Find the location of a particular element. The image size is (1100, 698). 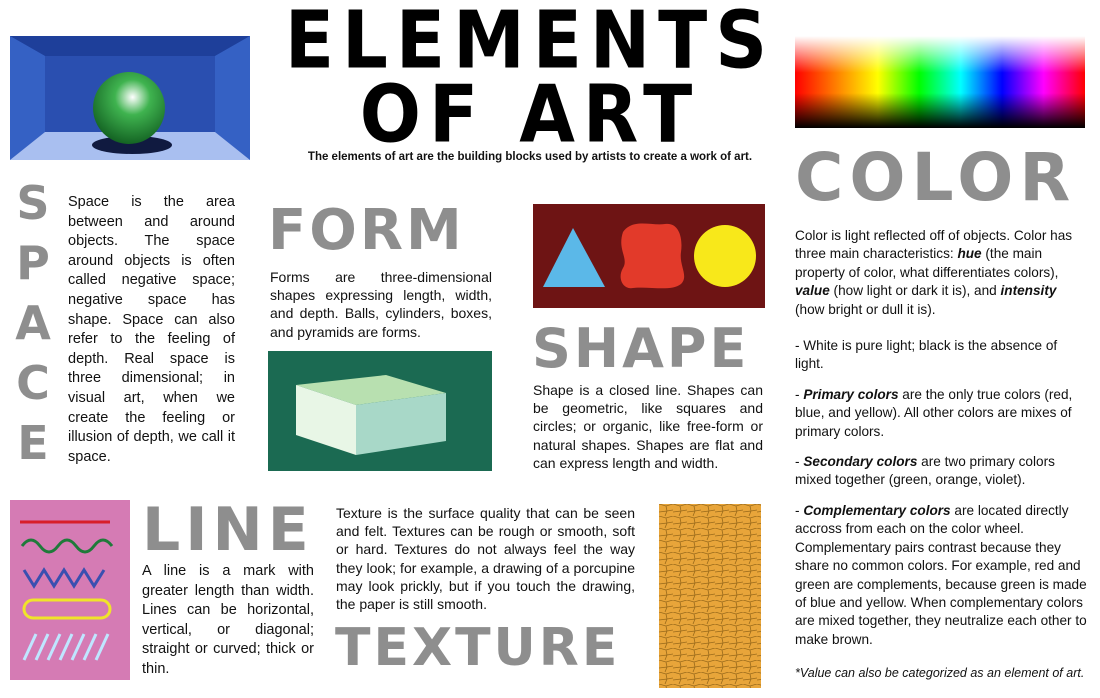

color-spectrum is located at coordinates (940, 82).